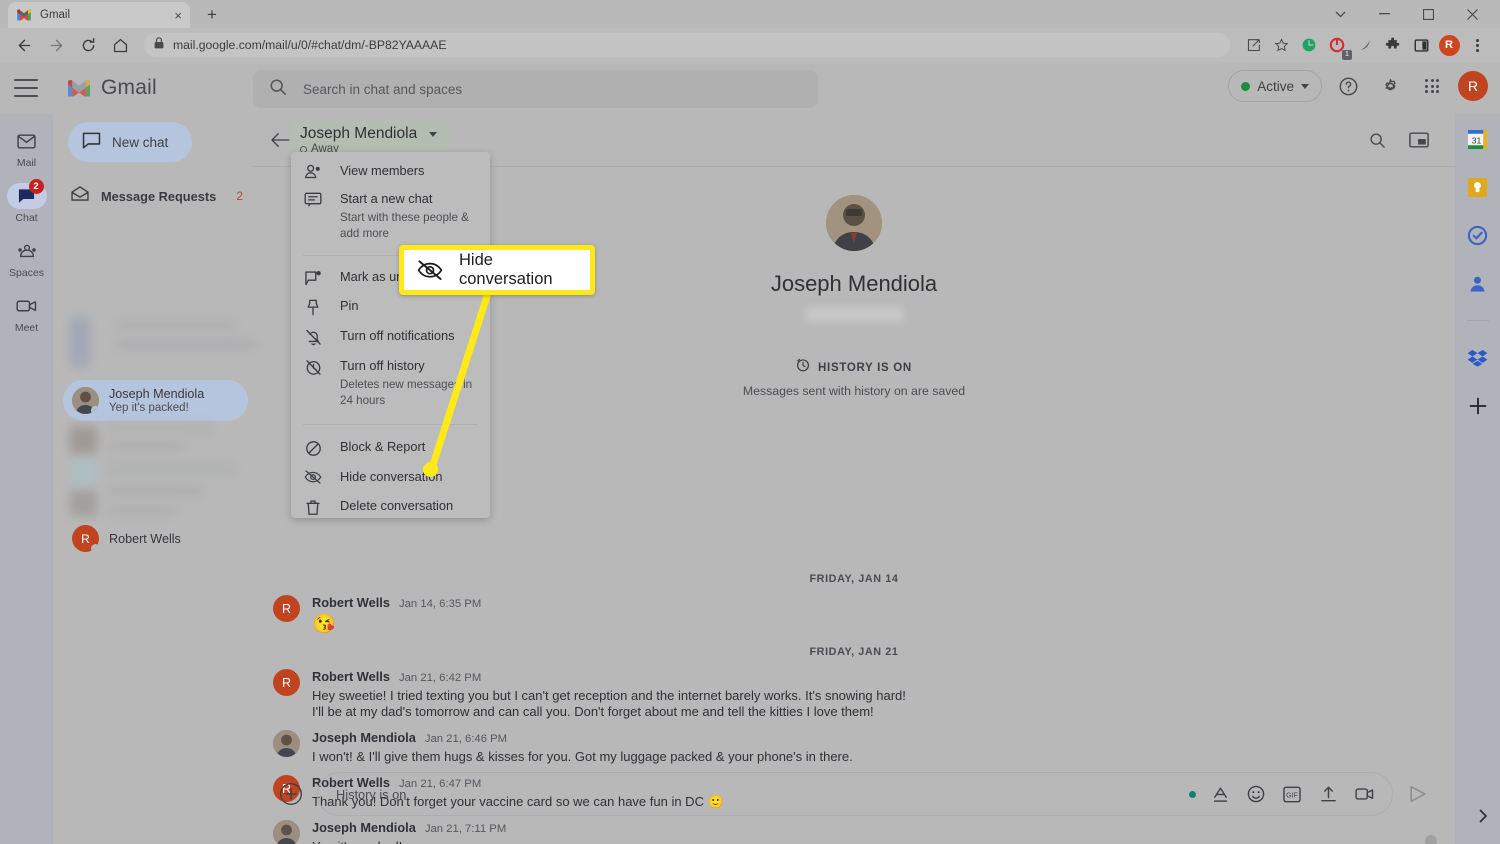  Describe the element at coordinates (1483, 818) in the screenshot. I see `chevron-right-icon` at that location.